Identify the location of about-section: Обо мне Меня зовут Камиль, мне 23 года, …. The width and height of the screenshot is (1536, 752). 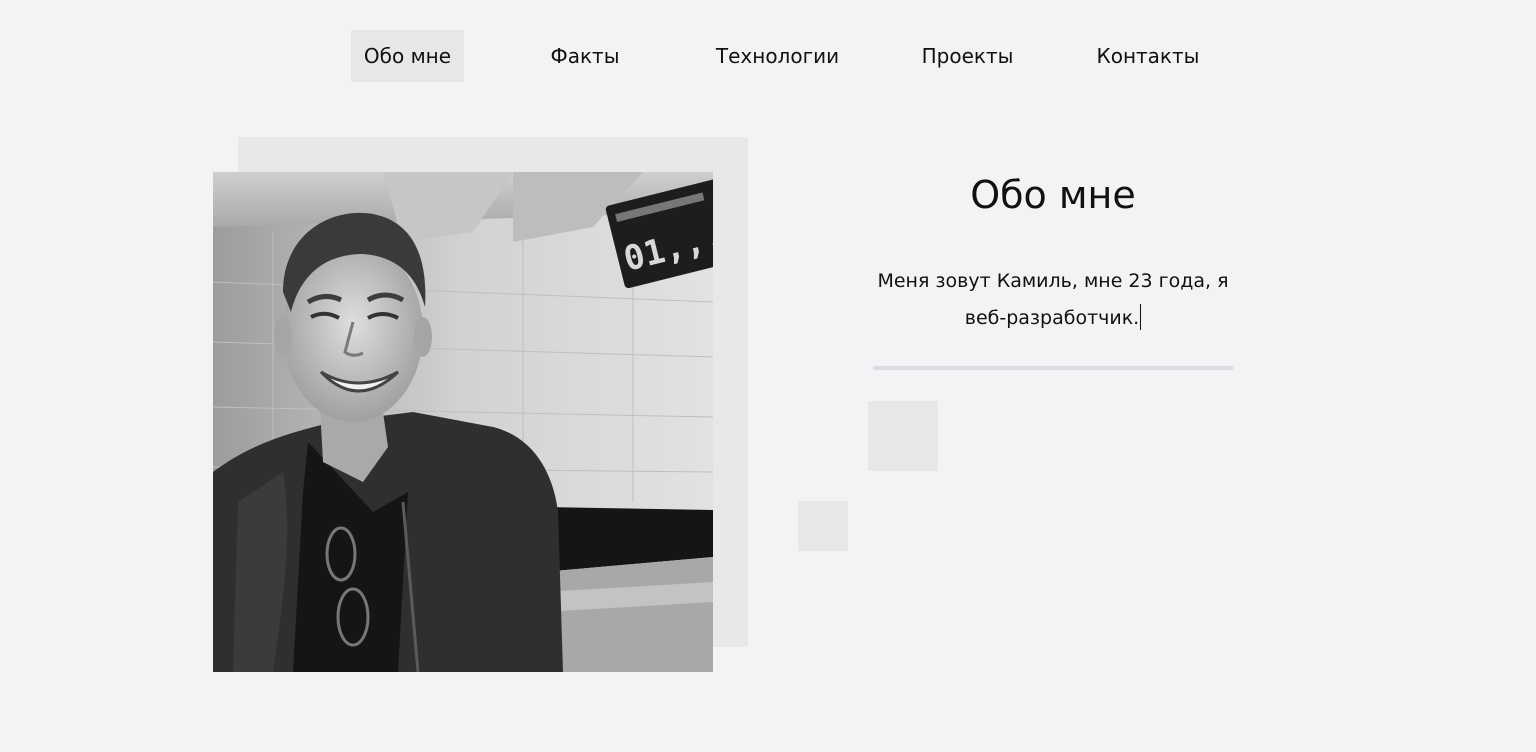
(1053, 251).